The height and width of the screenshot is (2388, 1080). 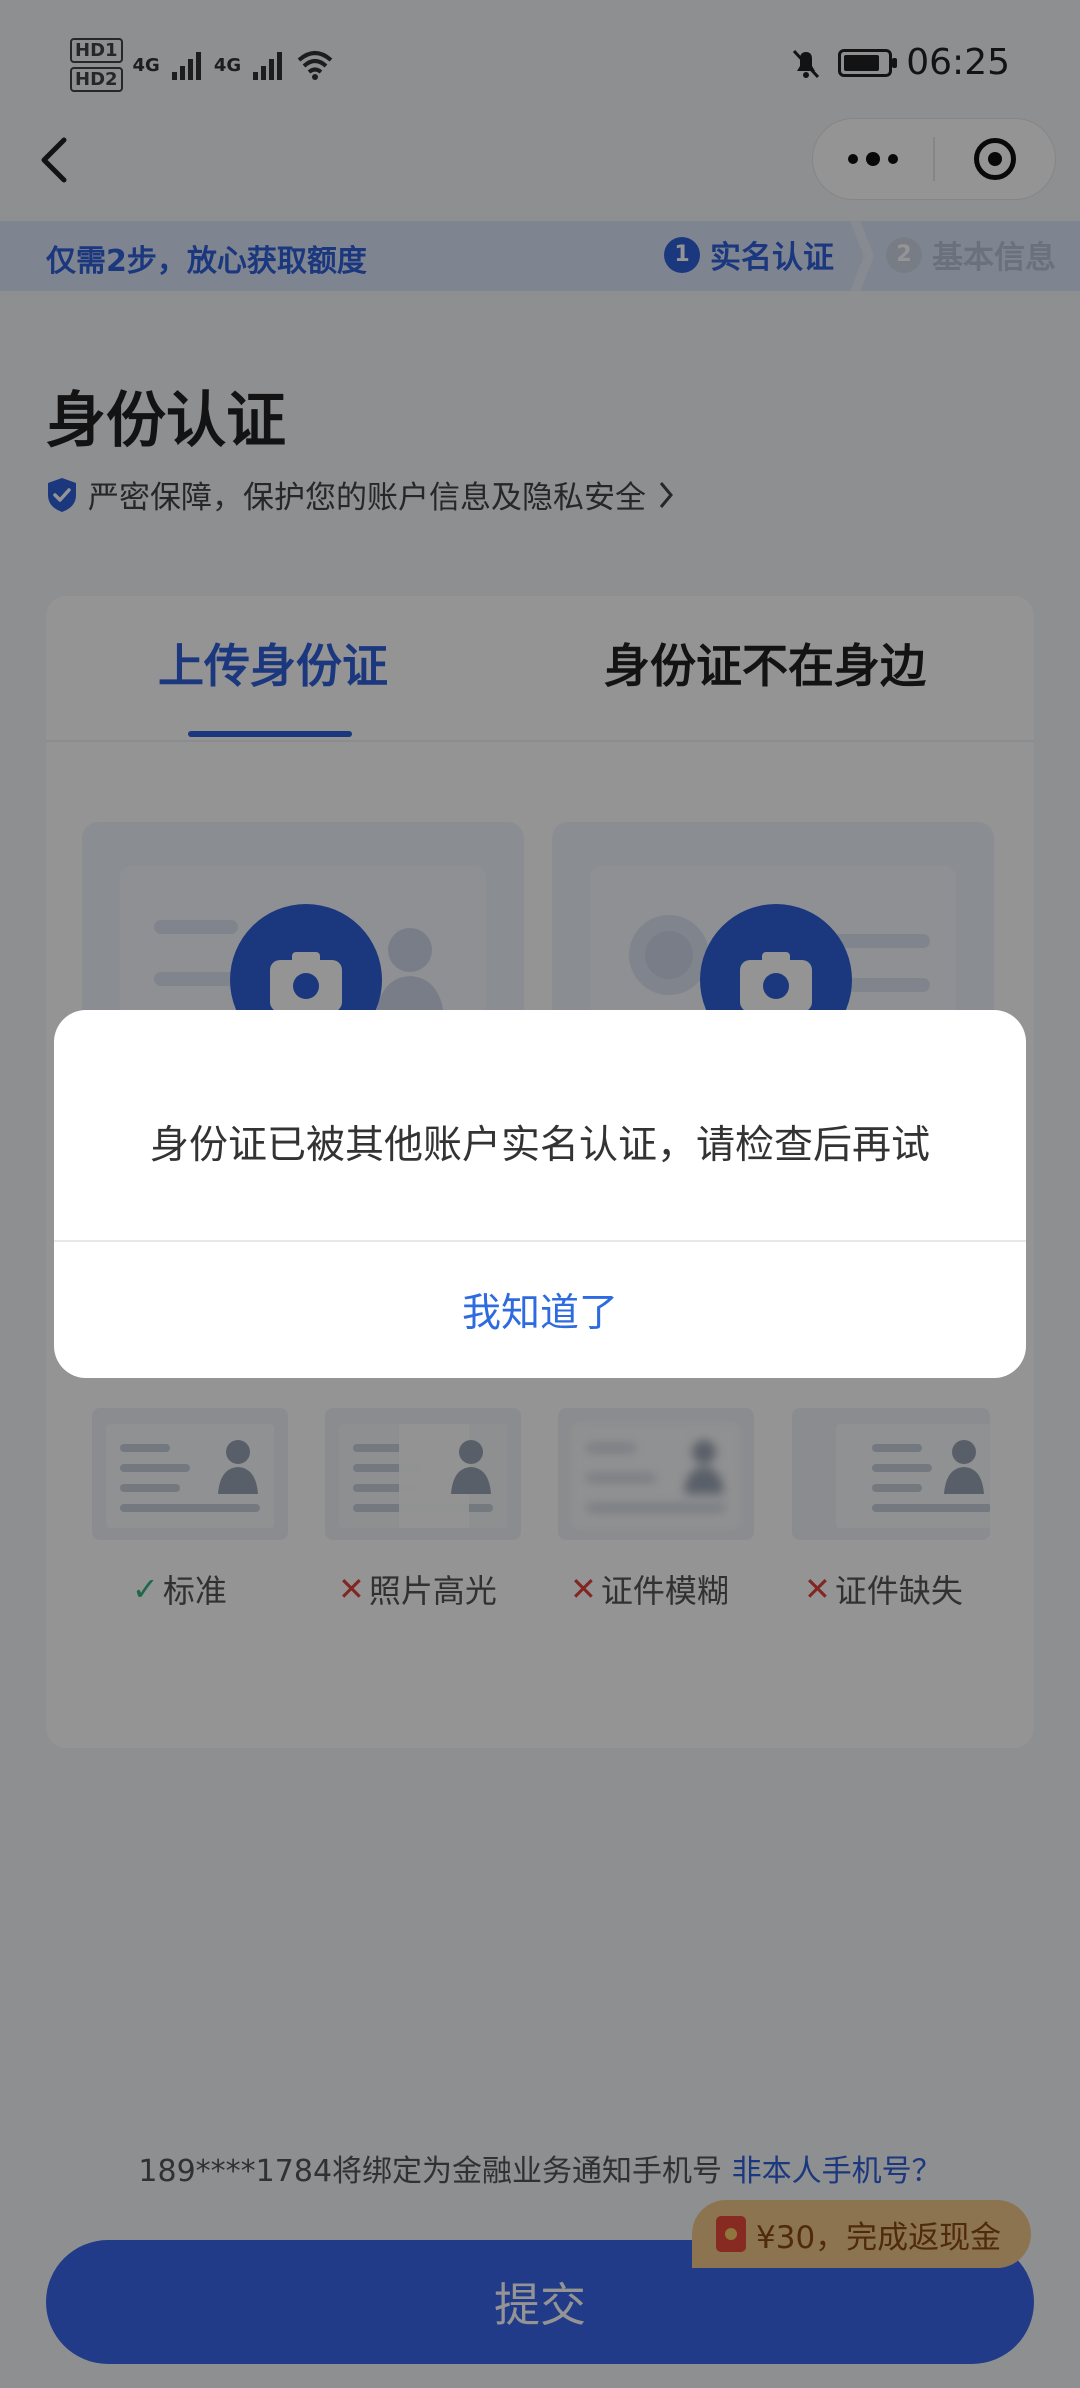 What do you see at coordinates (540, 1310) in the screenshot?
I see `dialog-confirm-button: 我知道了` at bounding box center [540, 1310].